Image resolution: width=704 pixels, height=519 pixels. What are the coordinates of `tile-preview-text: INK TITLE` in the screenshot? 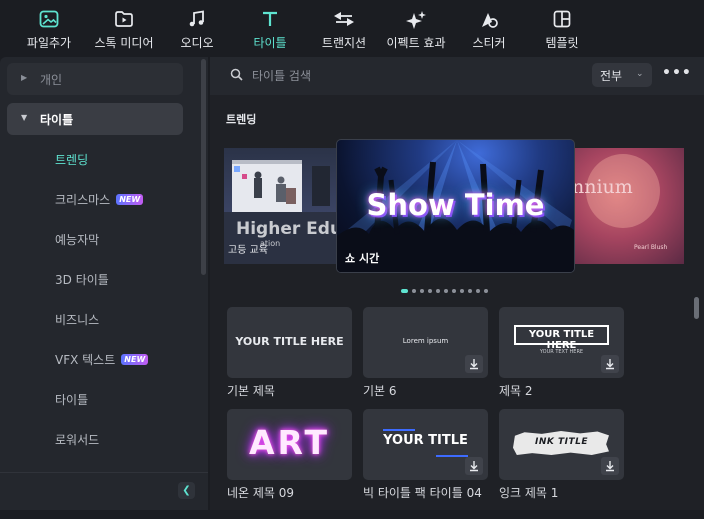 It's located at (561, 442).